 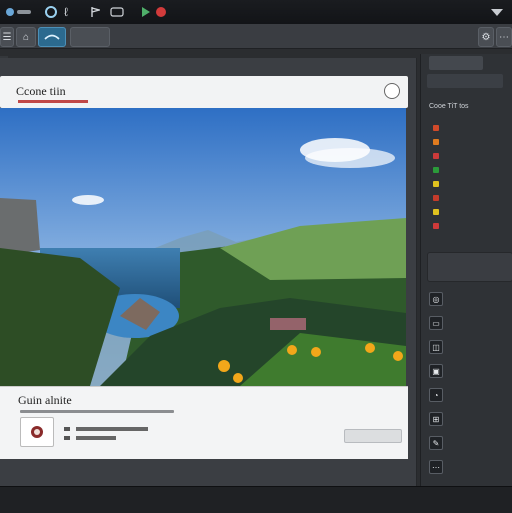 What do you see at coordinates (497, 12) in the screenshot?
I see `wifi-icon` at bounding box center [497, 12].